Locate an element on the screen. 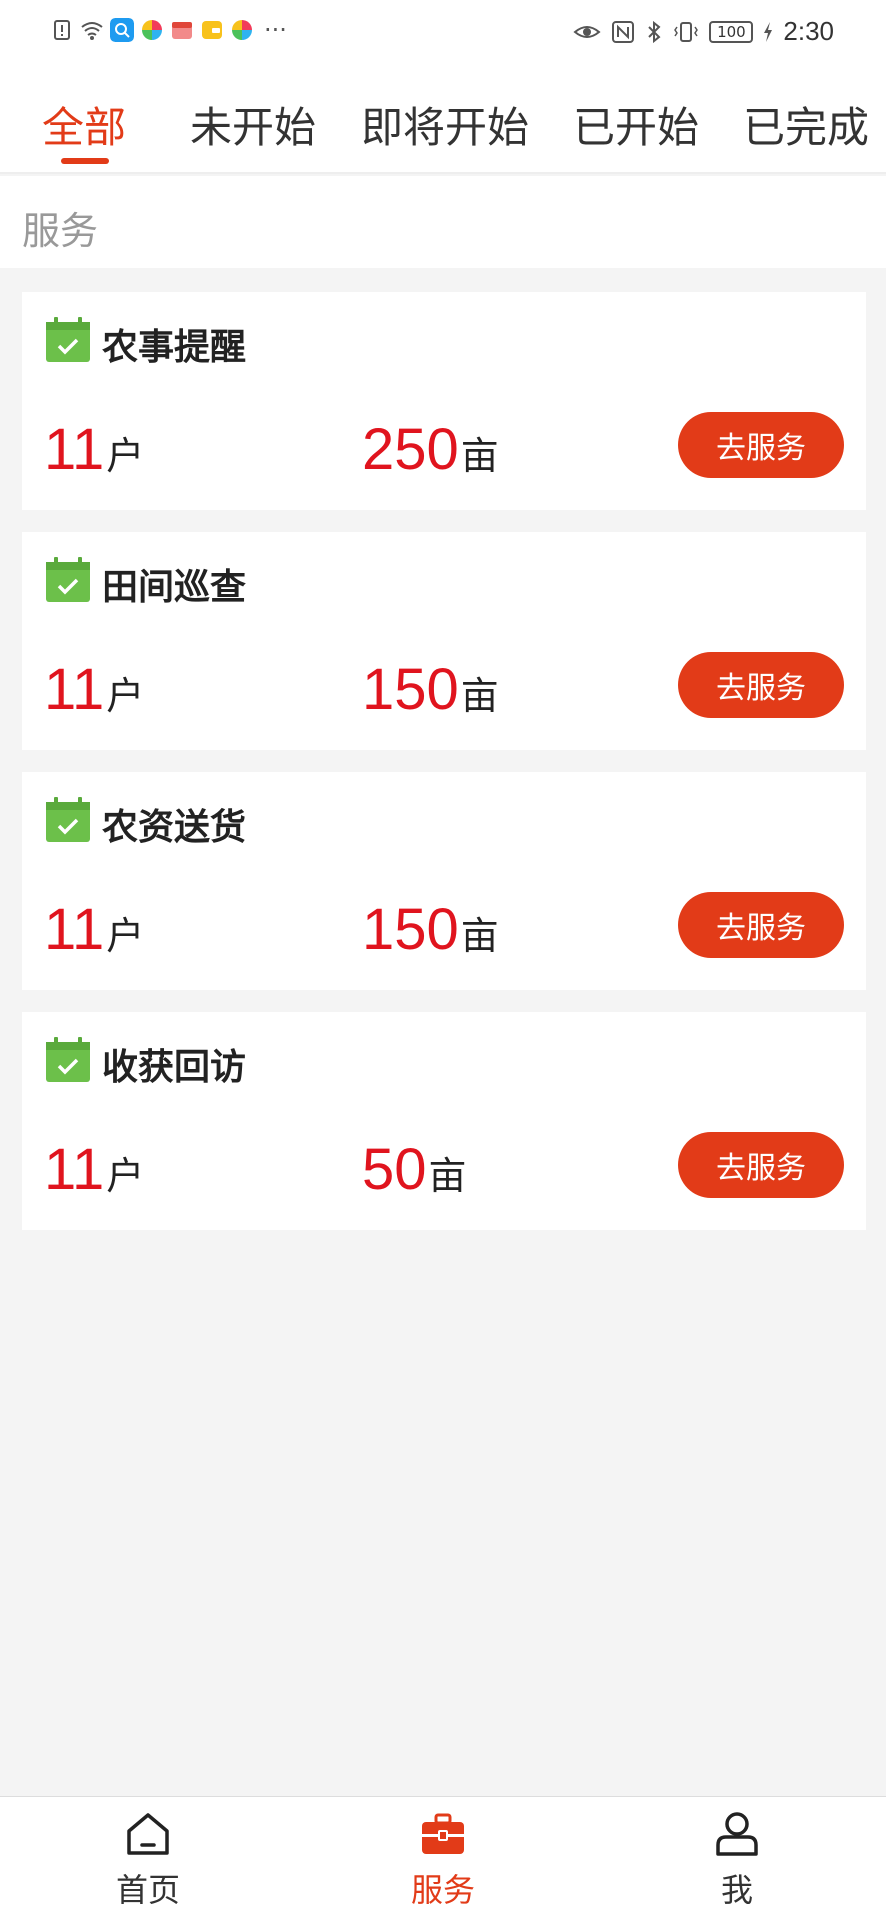 The image size is (886, 1920). wallet-app-icon is located at coordinates (212, 30).